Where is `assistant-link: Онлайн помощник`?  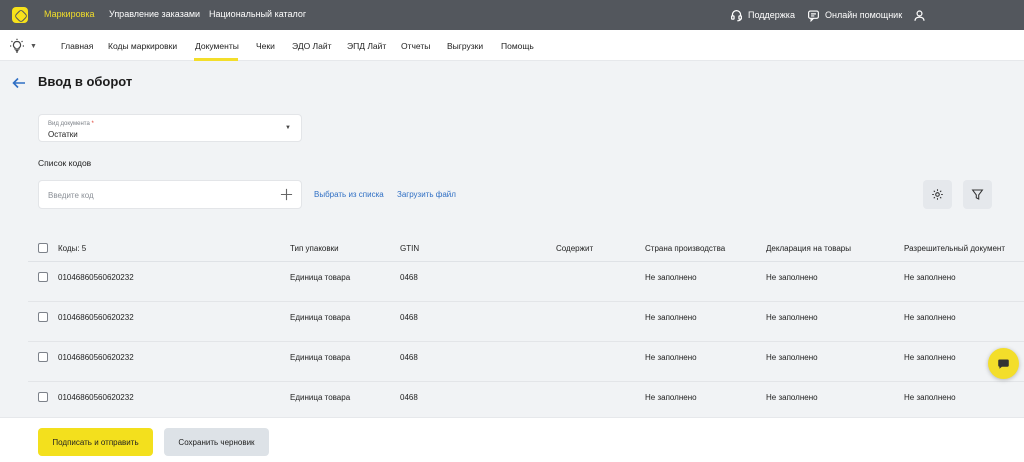 assistant-link: Онлайн помощник is located at coordinates (854, 15).